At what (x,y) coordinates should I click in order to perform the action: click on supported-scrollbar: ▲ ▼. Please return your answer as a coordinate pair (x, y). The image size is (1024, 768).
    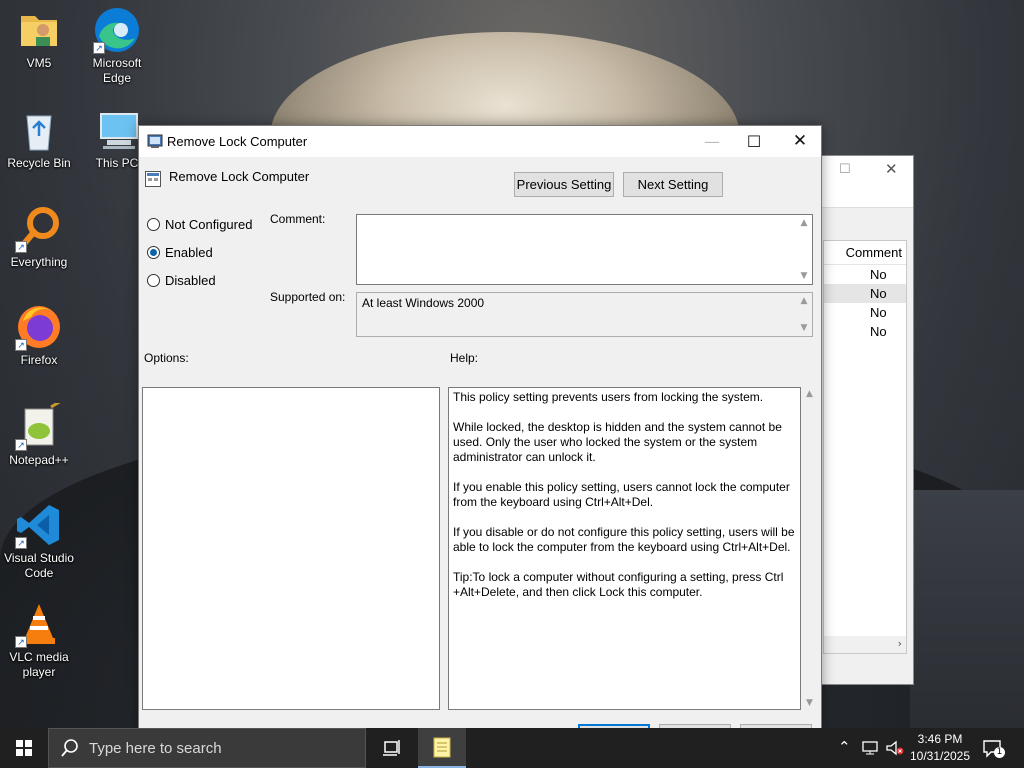
    Looking at the image, I should click on (804, 314).